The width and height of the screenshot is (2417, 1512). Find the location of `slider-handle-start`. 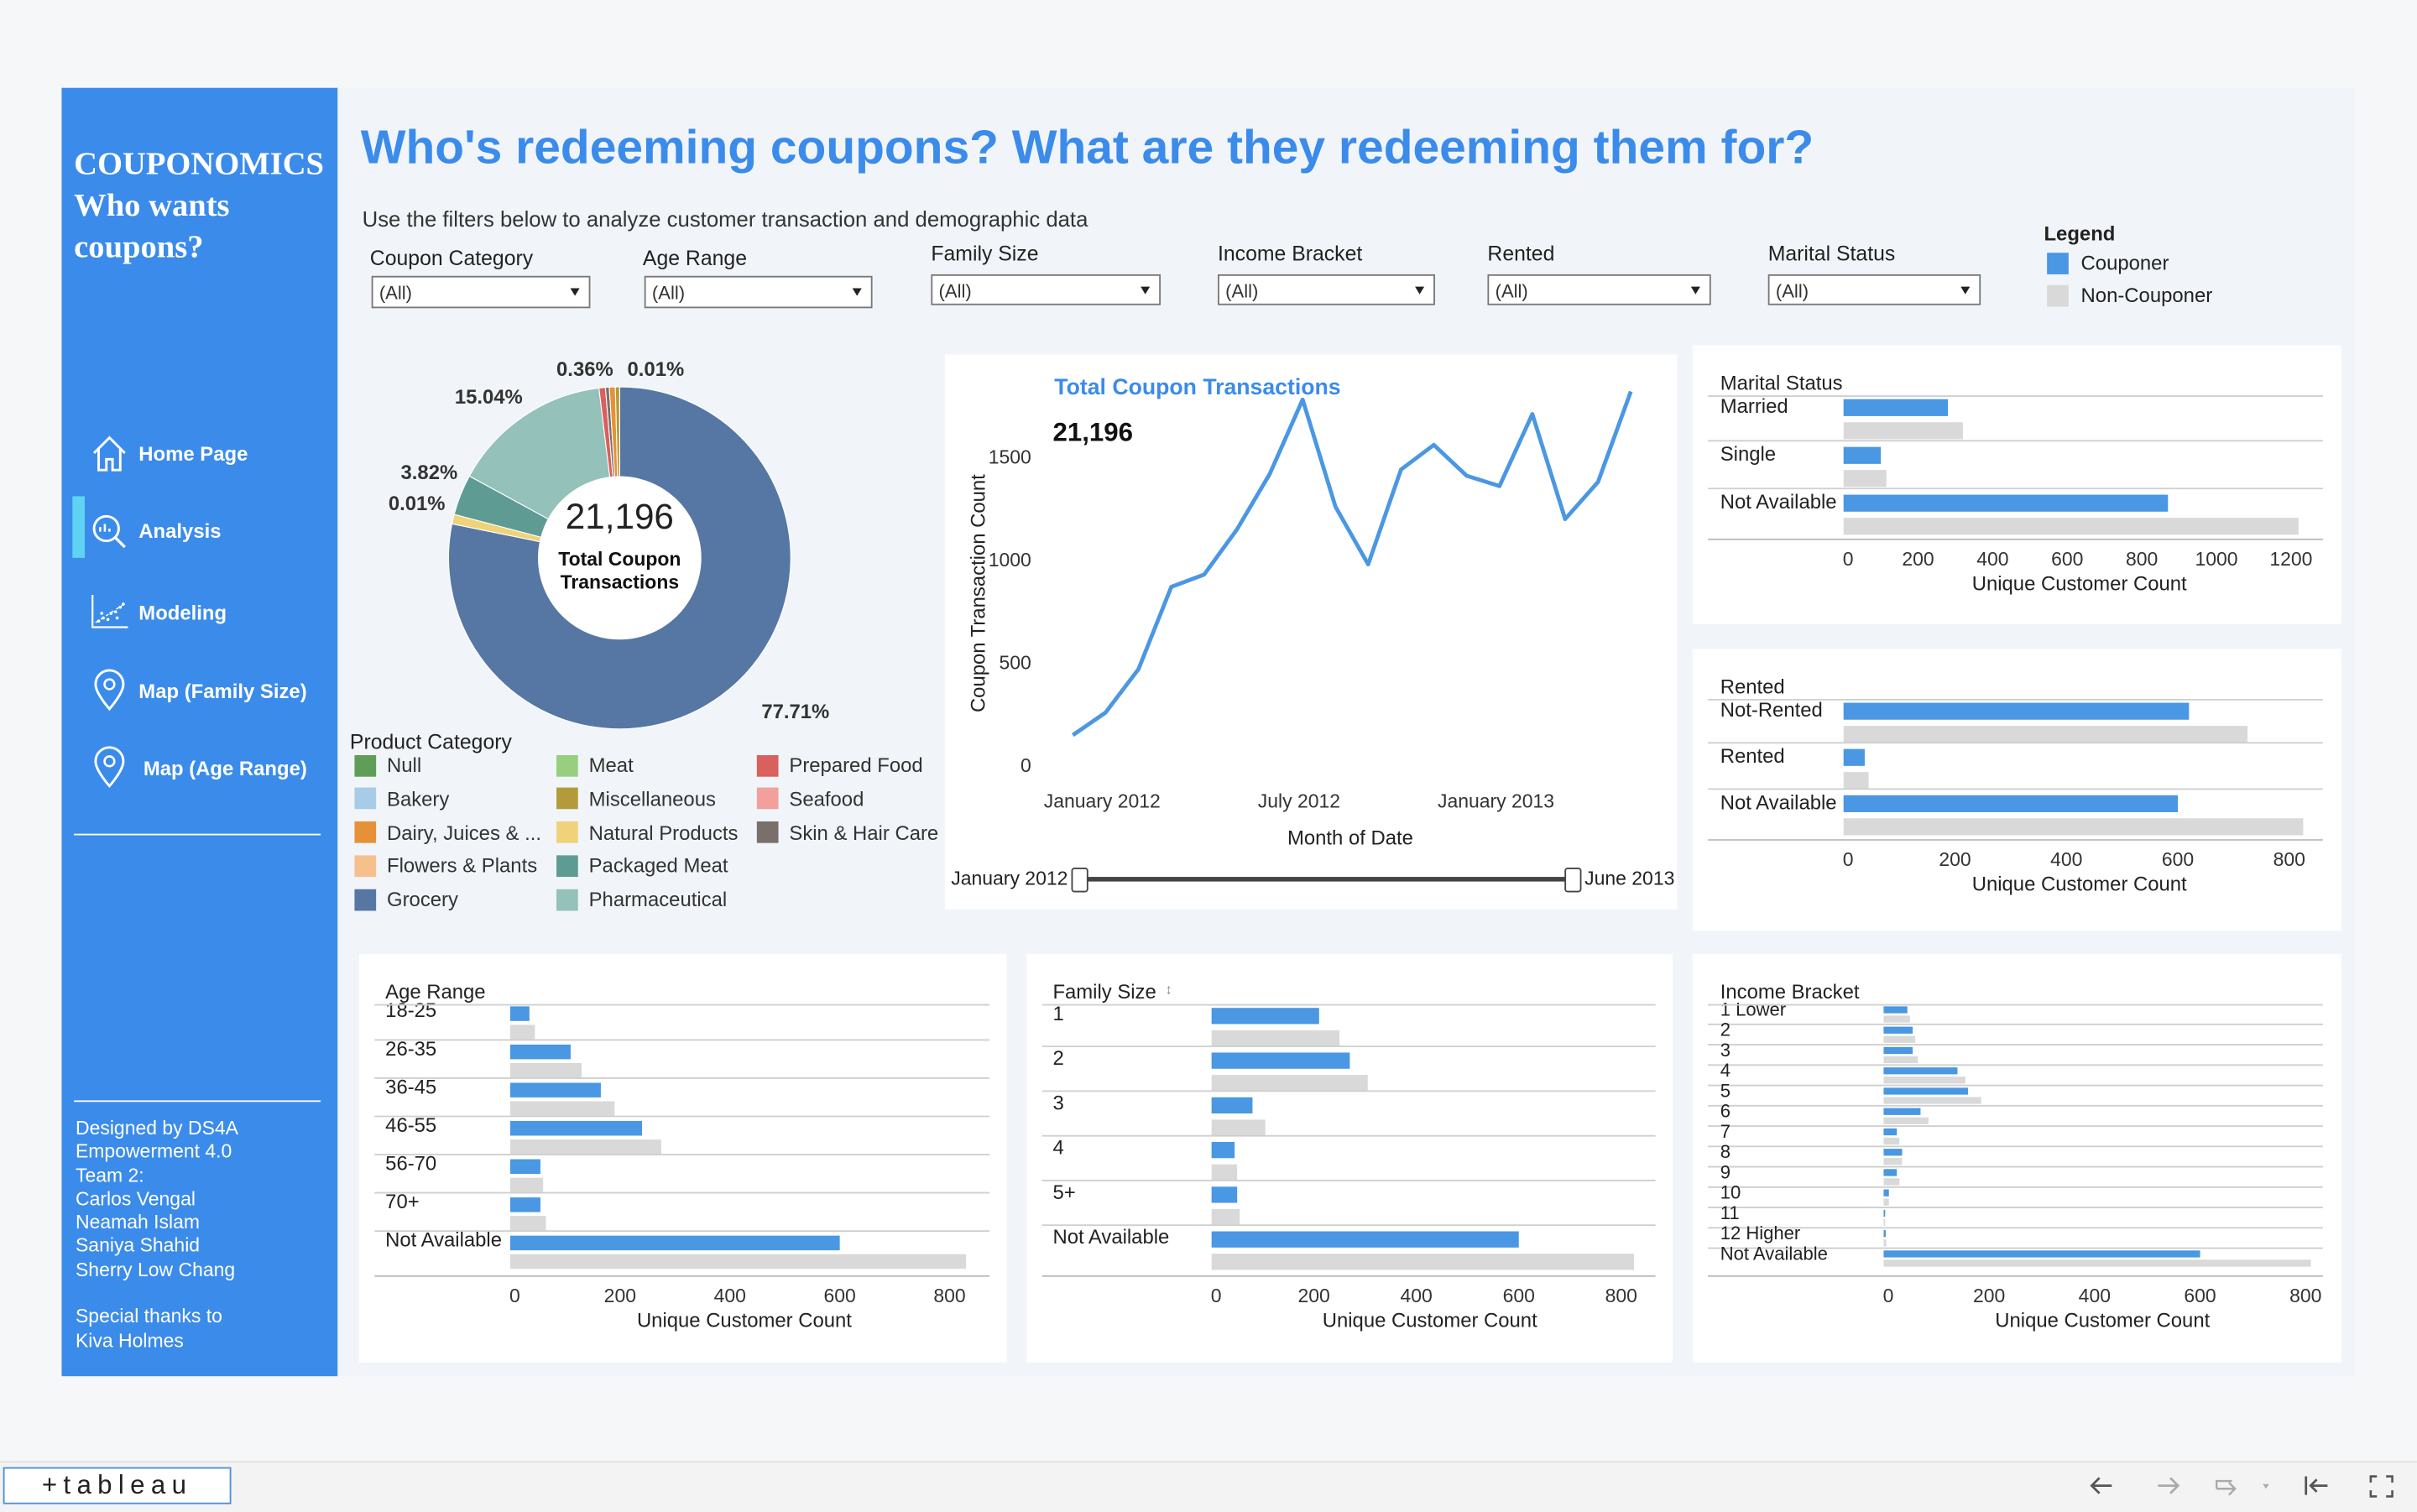

slider-handle-start is located at coordinates (1079, 880).